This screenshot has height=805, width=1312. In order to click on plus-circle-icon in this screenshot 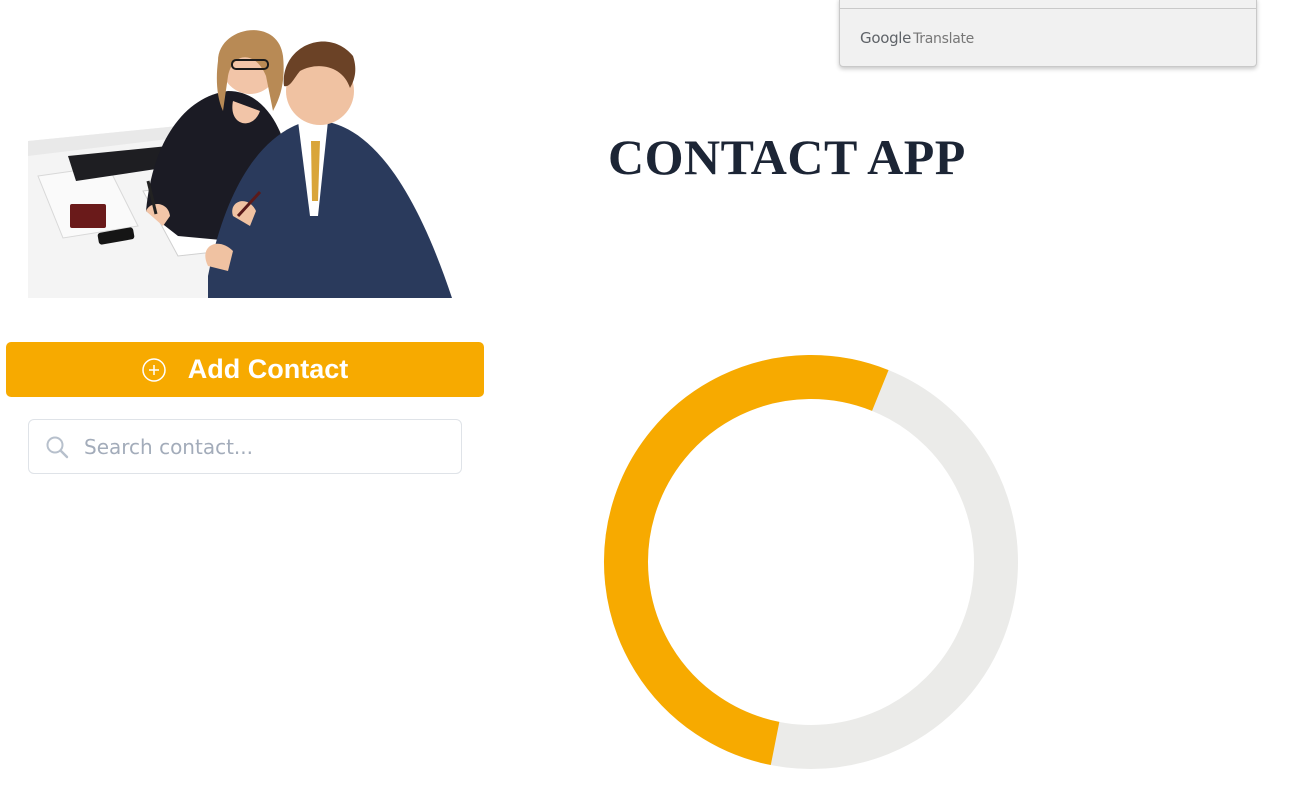, I will do `click(154, 369)`.